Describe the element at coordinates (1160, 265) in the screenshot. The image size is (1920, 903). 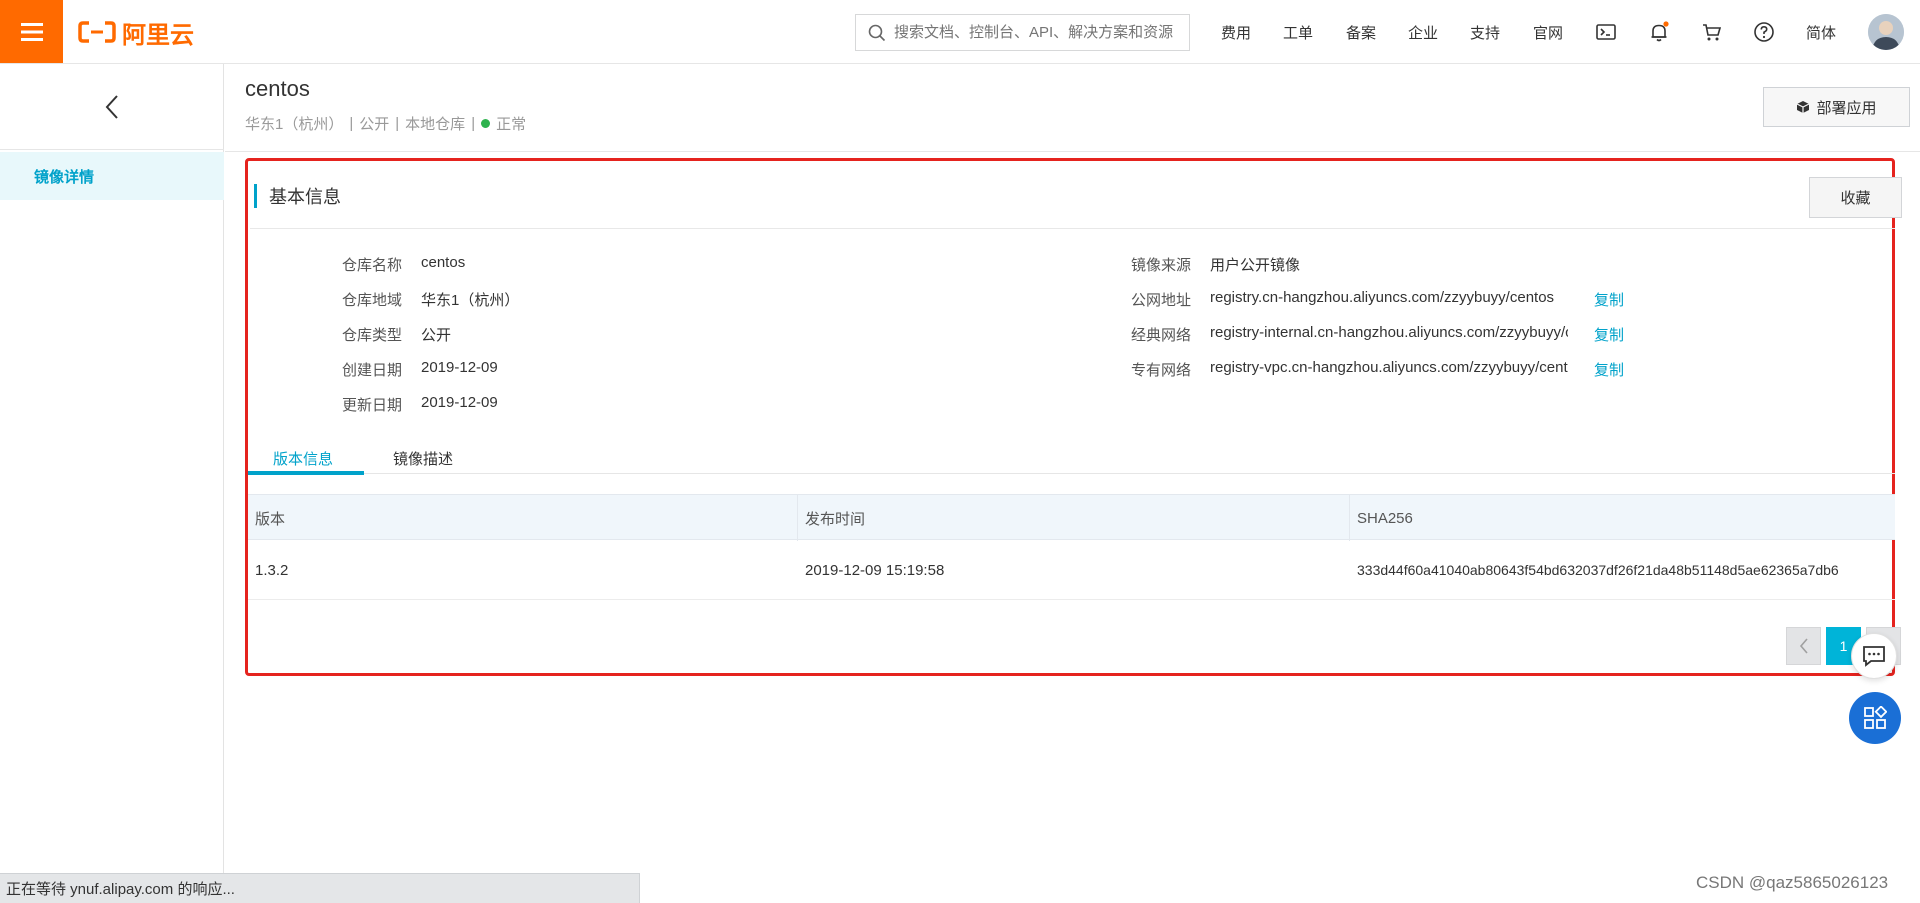
I see `info-label: 镜像来源` at that location.